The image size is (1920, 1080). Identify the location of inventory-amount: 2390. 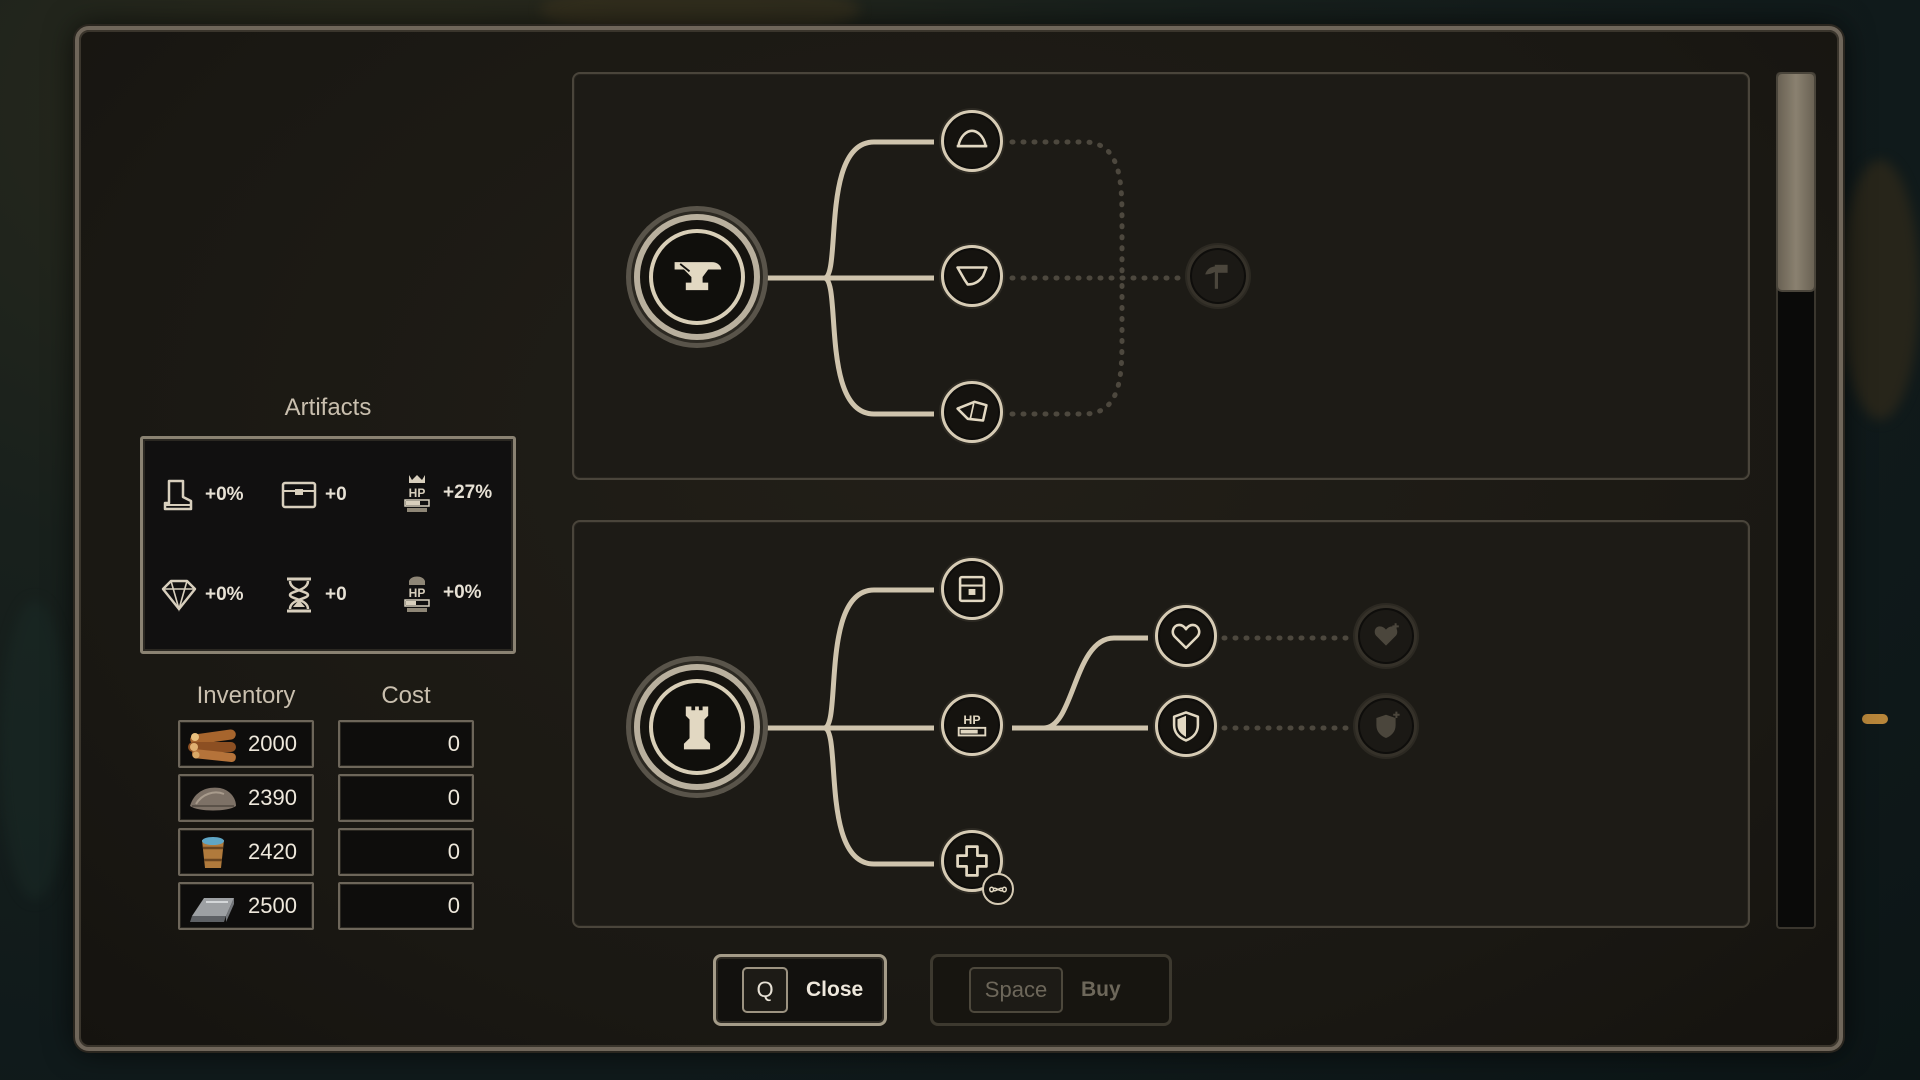
(272, 797).